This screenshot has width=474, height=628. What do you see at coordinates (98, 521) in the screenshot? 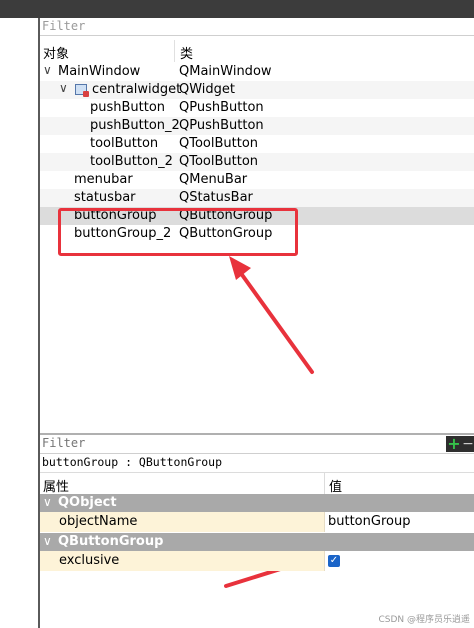
I see `property-name: objectName` at bounding box center [98, 521].